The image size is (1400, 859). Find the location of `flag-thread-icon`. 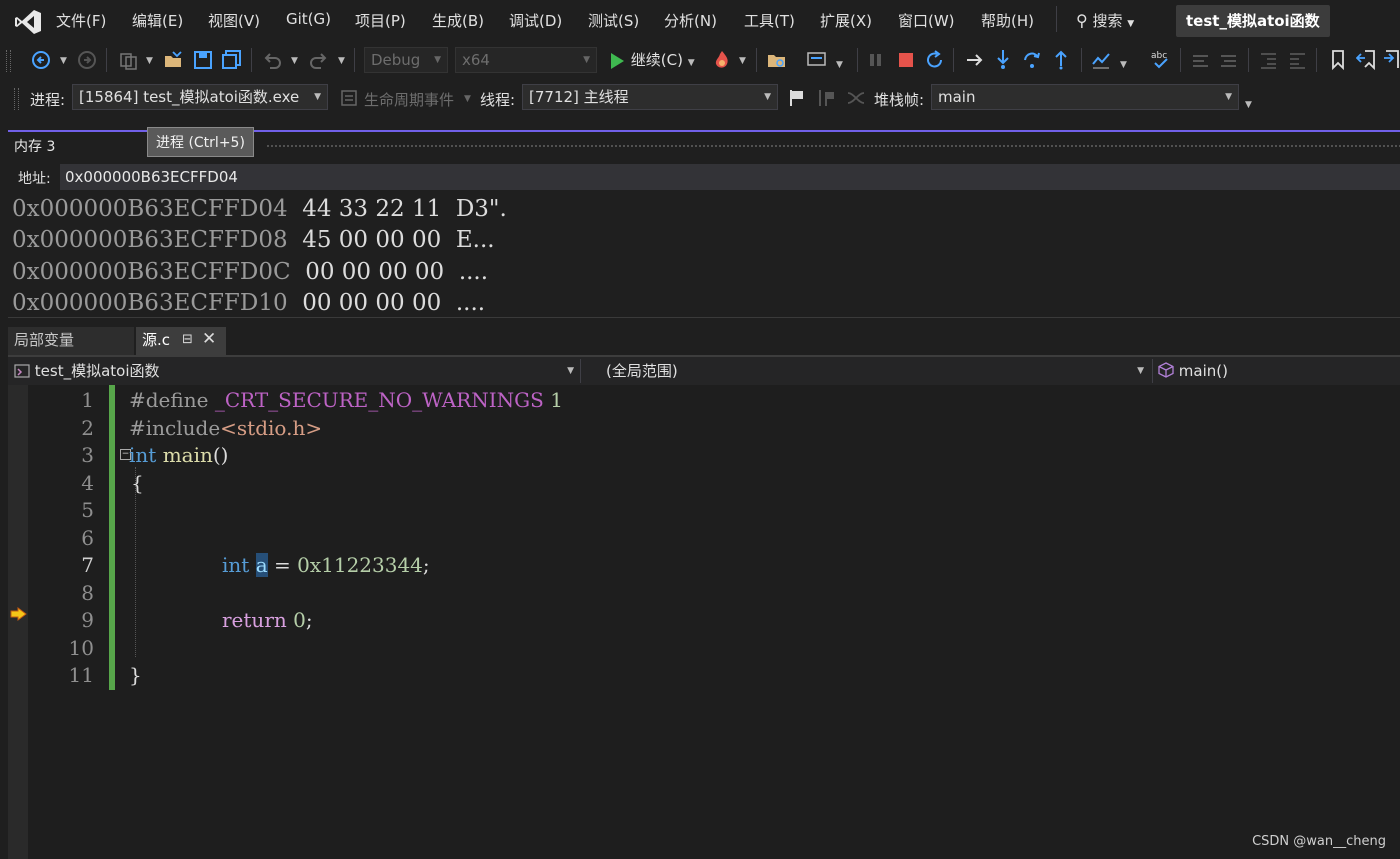

flag-thread-icon is located at coordinates (797, 98).